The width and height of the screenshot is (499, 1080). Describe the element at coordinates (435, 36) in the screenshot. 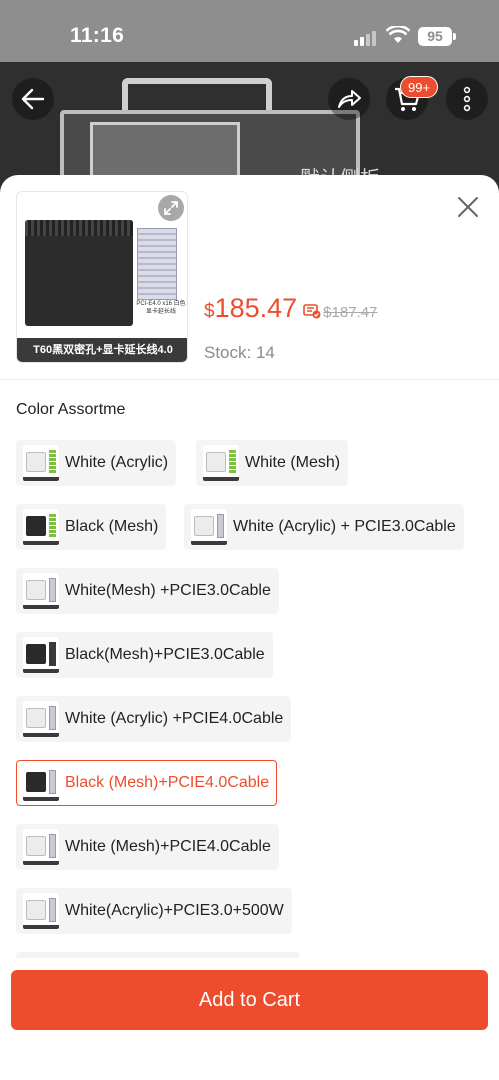

I see `battery-indicator: 95` at that location.